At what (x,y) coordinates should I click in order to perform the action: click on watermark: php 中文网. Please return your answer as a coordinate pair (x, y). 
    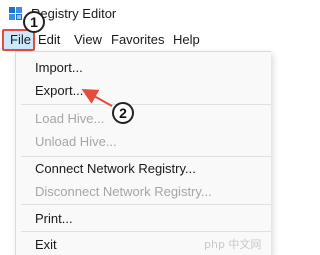
    Looking at the image, I should click on (233, 244).